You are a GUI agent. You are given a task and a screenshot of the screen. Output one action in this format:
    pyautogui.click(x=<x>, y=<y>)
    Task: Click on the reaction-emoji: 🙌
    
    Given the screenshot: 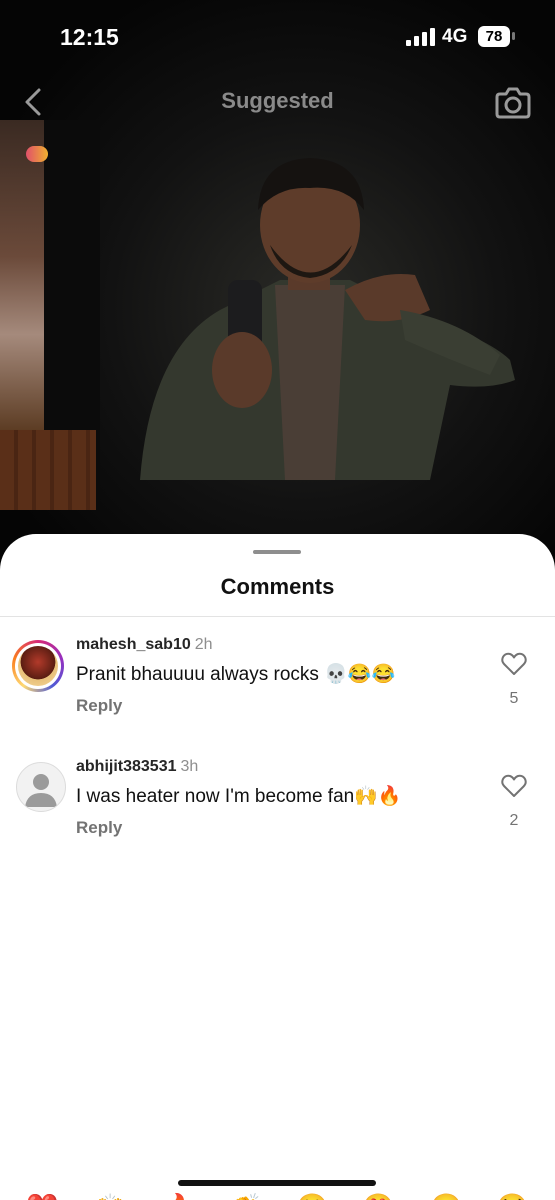 What is the action you would take?
    pyautogui.click(x=110, y=1196)
    